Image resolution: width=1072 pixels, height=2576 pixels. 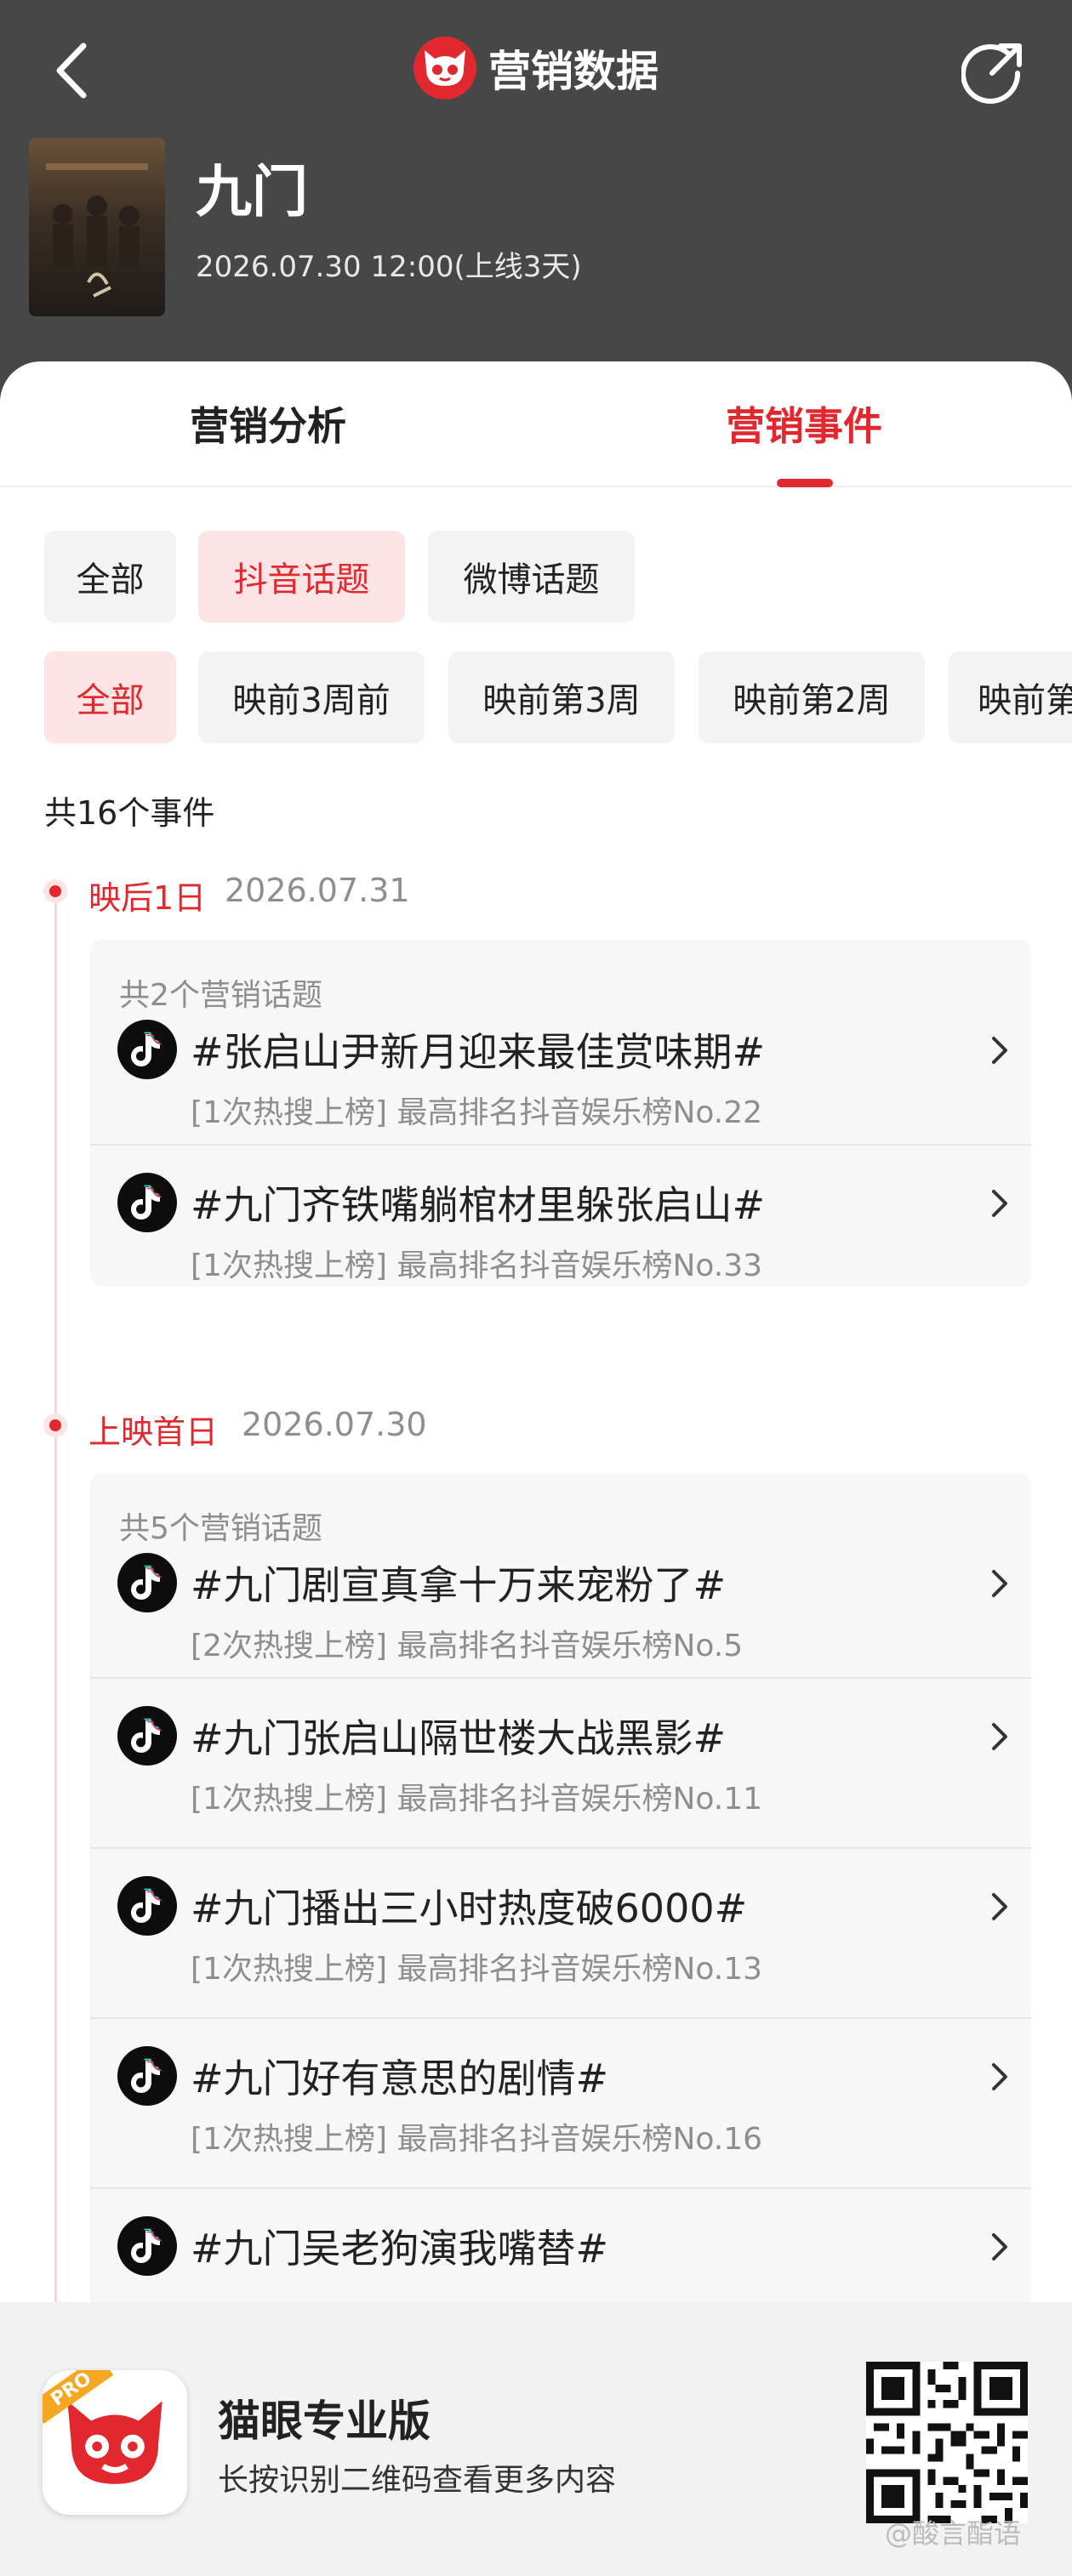 I want to click on filter-period-all: 全部, so click(x=110, y=697).